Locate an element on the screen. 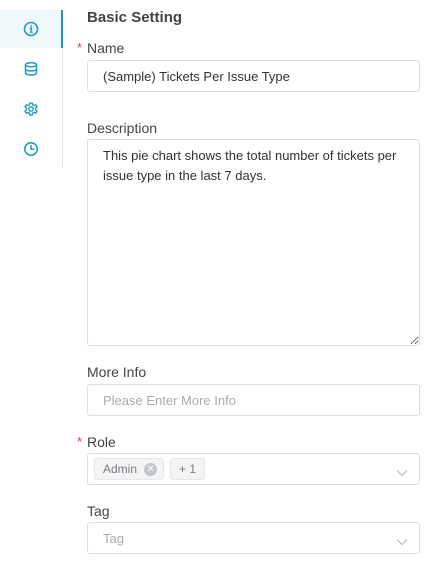  name-label: Name is located at coordinates (106, 48).